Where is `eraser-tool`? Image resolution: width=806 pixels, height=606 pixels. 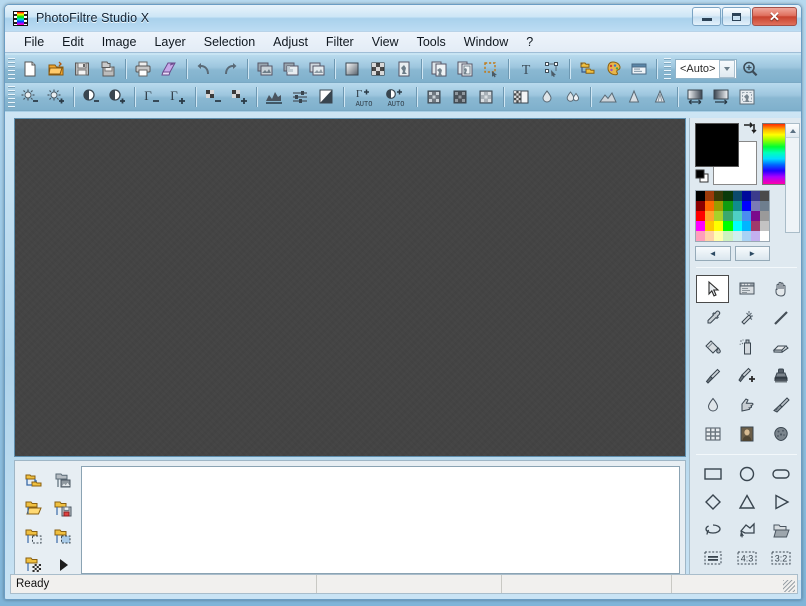
eraser-tool is located at coordinates (780, 347).